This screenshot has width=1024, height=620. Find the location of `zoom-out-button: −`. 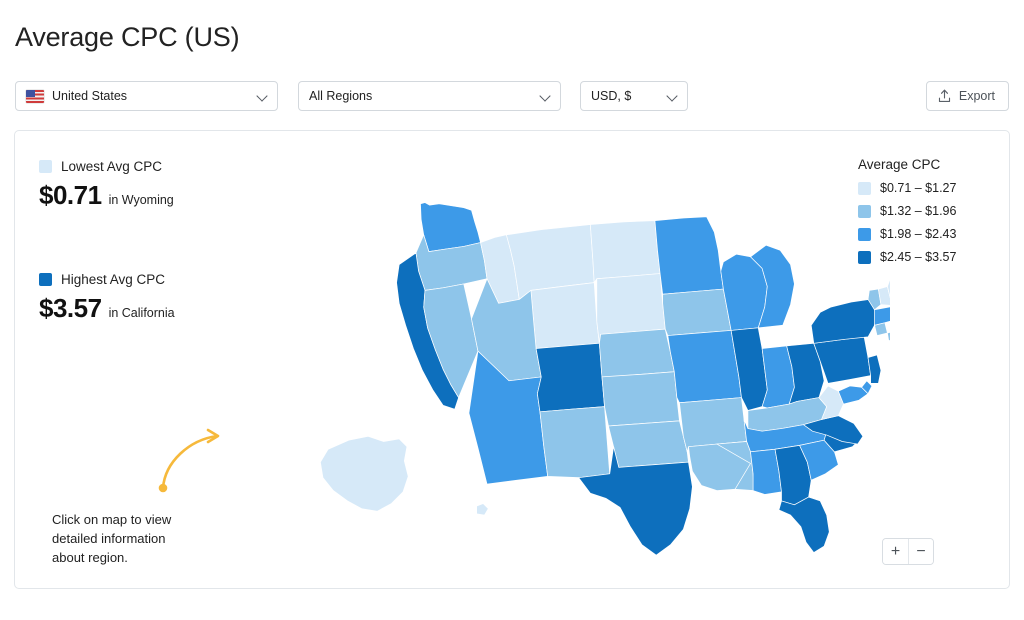

zoom-out-button: − is located at coordinates (920, 551).